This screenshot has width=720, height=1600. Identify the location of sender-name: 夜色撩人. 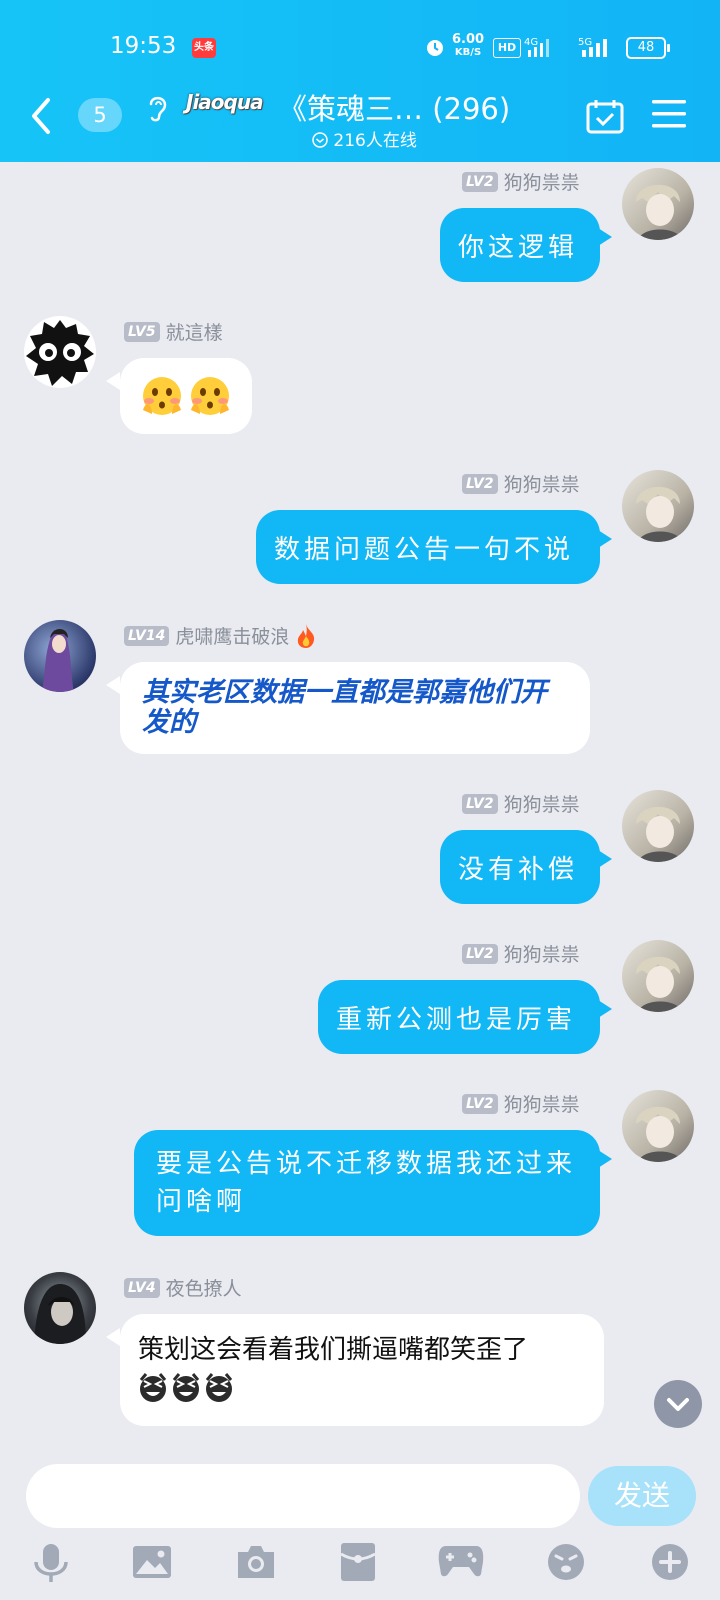
(203, 1289).